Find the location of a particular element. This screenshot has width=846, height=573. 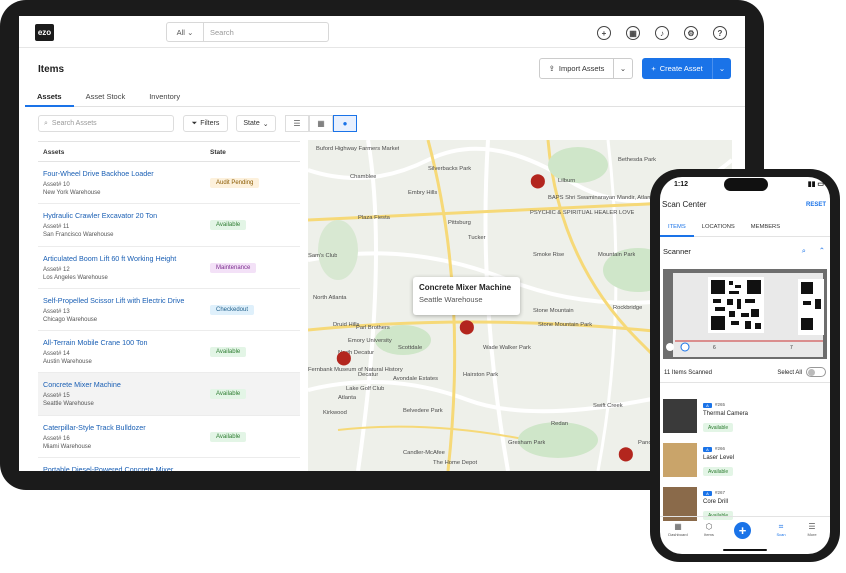

map-label: The Home Depot is located at coordinates (455, 463).